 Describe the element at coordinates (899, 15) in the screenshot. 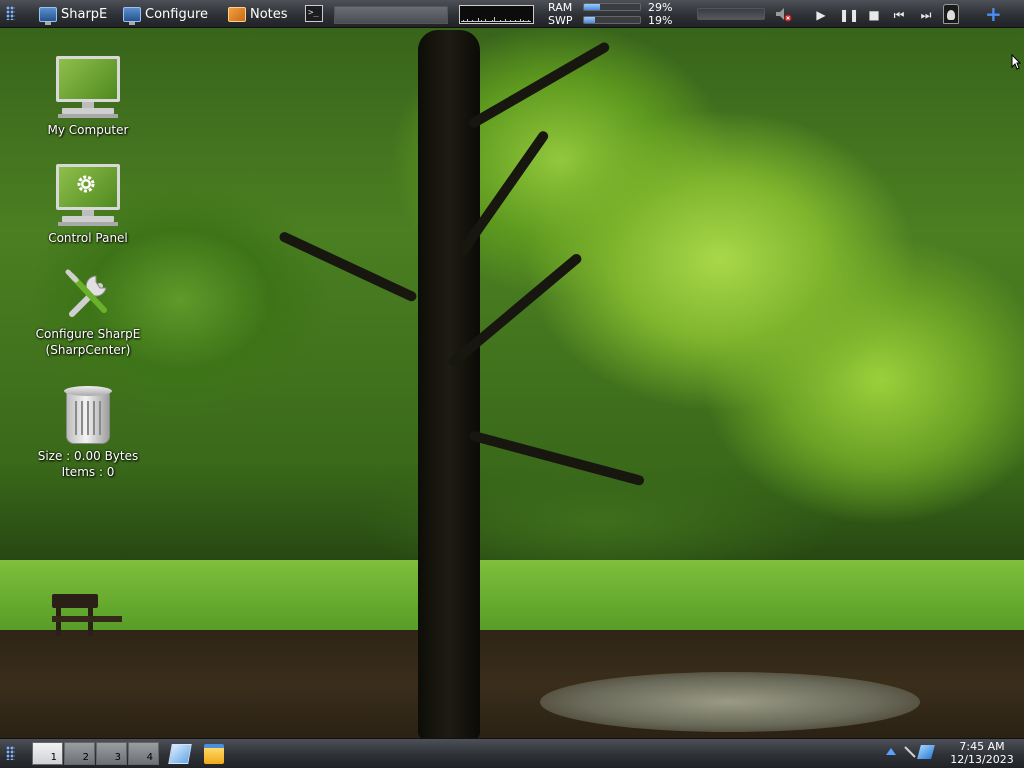

I see `previous-icon: ⏮` at that location.